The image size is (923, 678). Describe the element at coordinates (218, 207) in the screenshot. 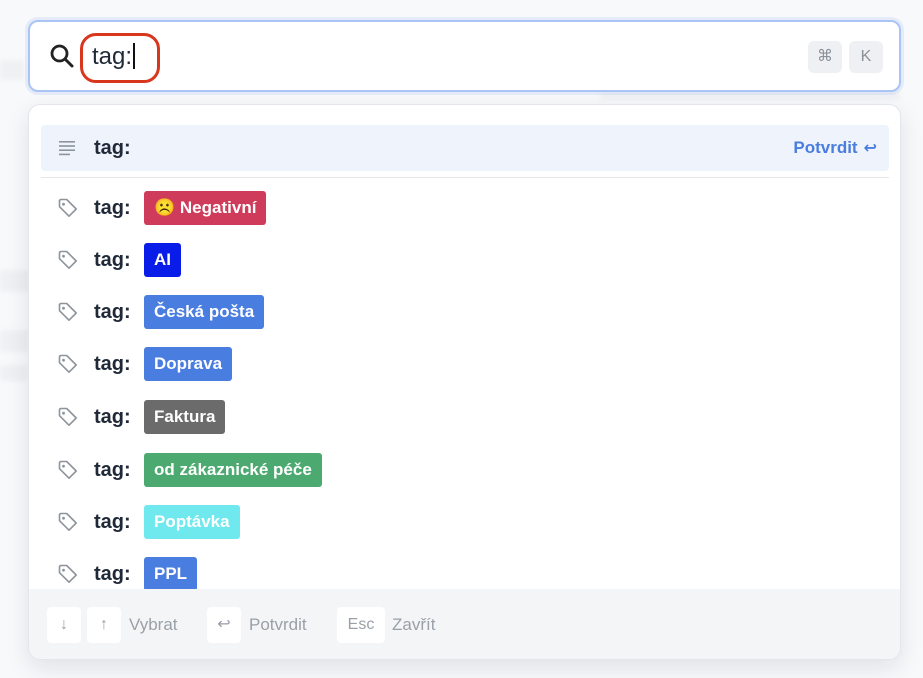

I see `tag-label: Negativní` at that location.